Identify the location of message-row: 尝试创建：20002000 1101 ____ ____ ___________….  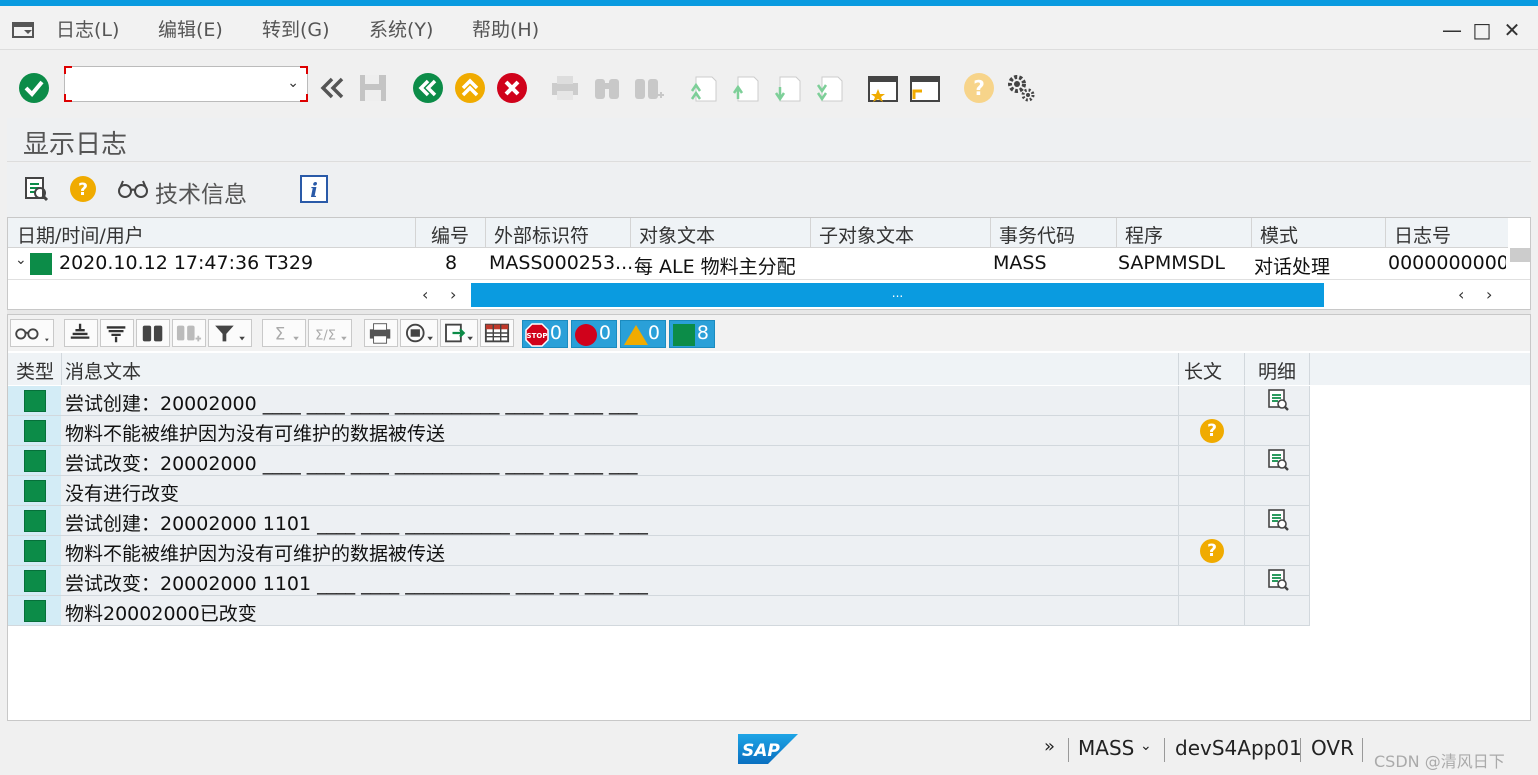
(659, 521).